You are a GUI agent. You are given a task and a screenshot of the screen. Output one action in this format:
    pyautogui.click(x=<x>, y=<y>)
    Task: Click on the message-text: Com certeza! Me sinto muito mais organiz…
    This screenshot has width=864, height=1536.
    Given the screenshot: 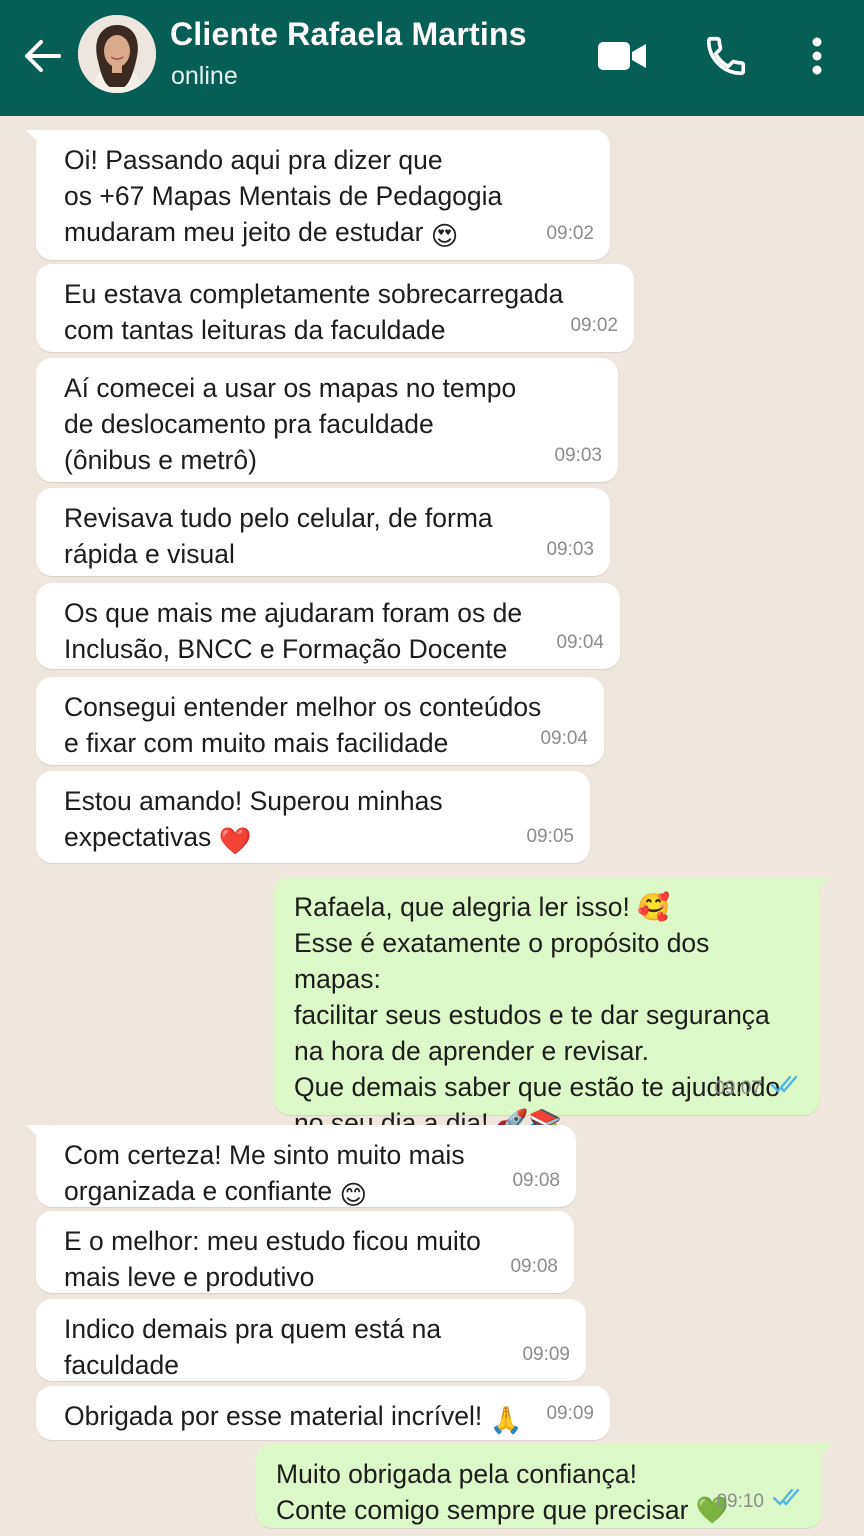 What is the action you would take?
    pyautogui.click(x=264, y=1173)
    